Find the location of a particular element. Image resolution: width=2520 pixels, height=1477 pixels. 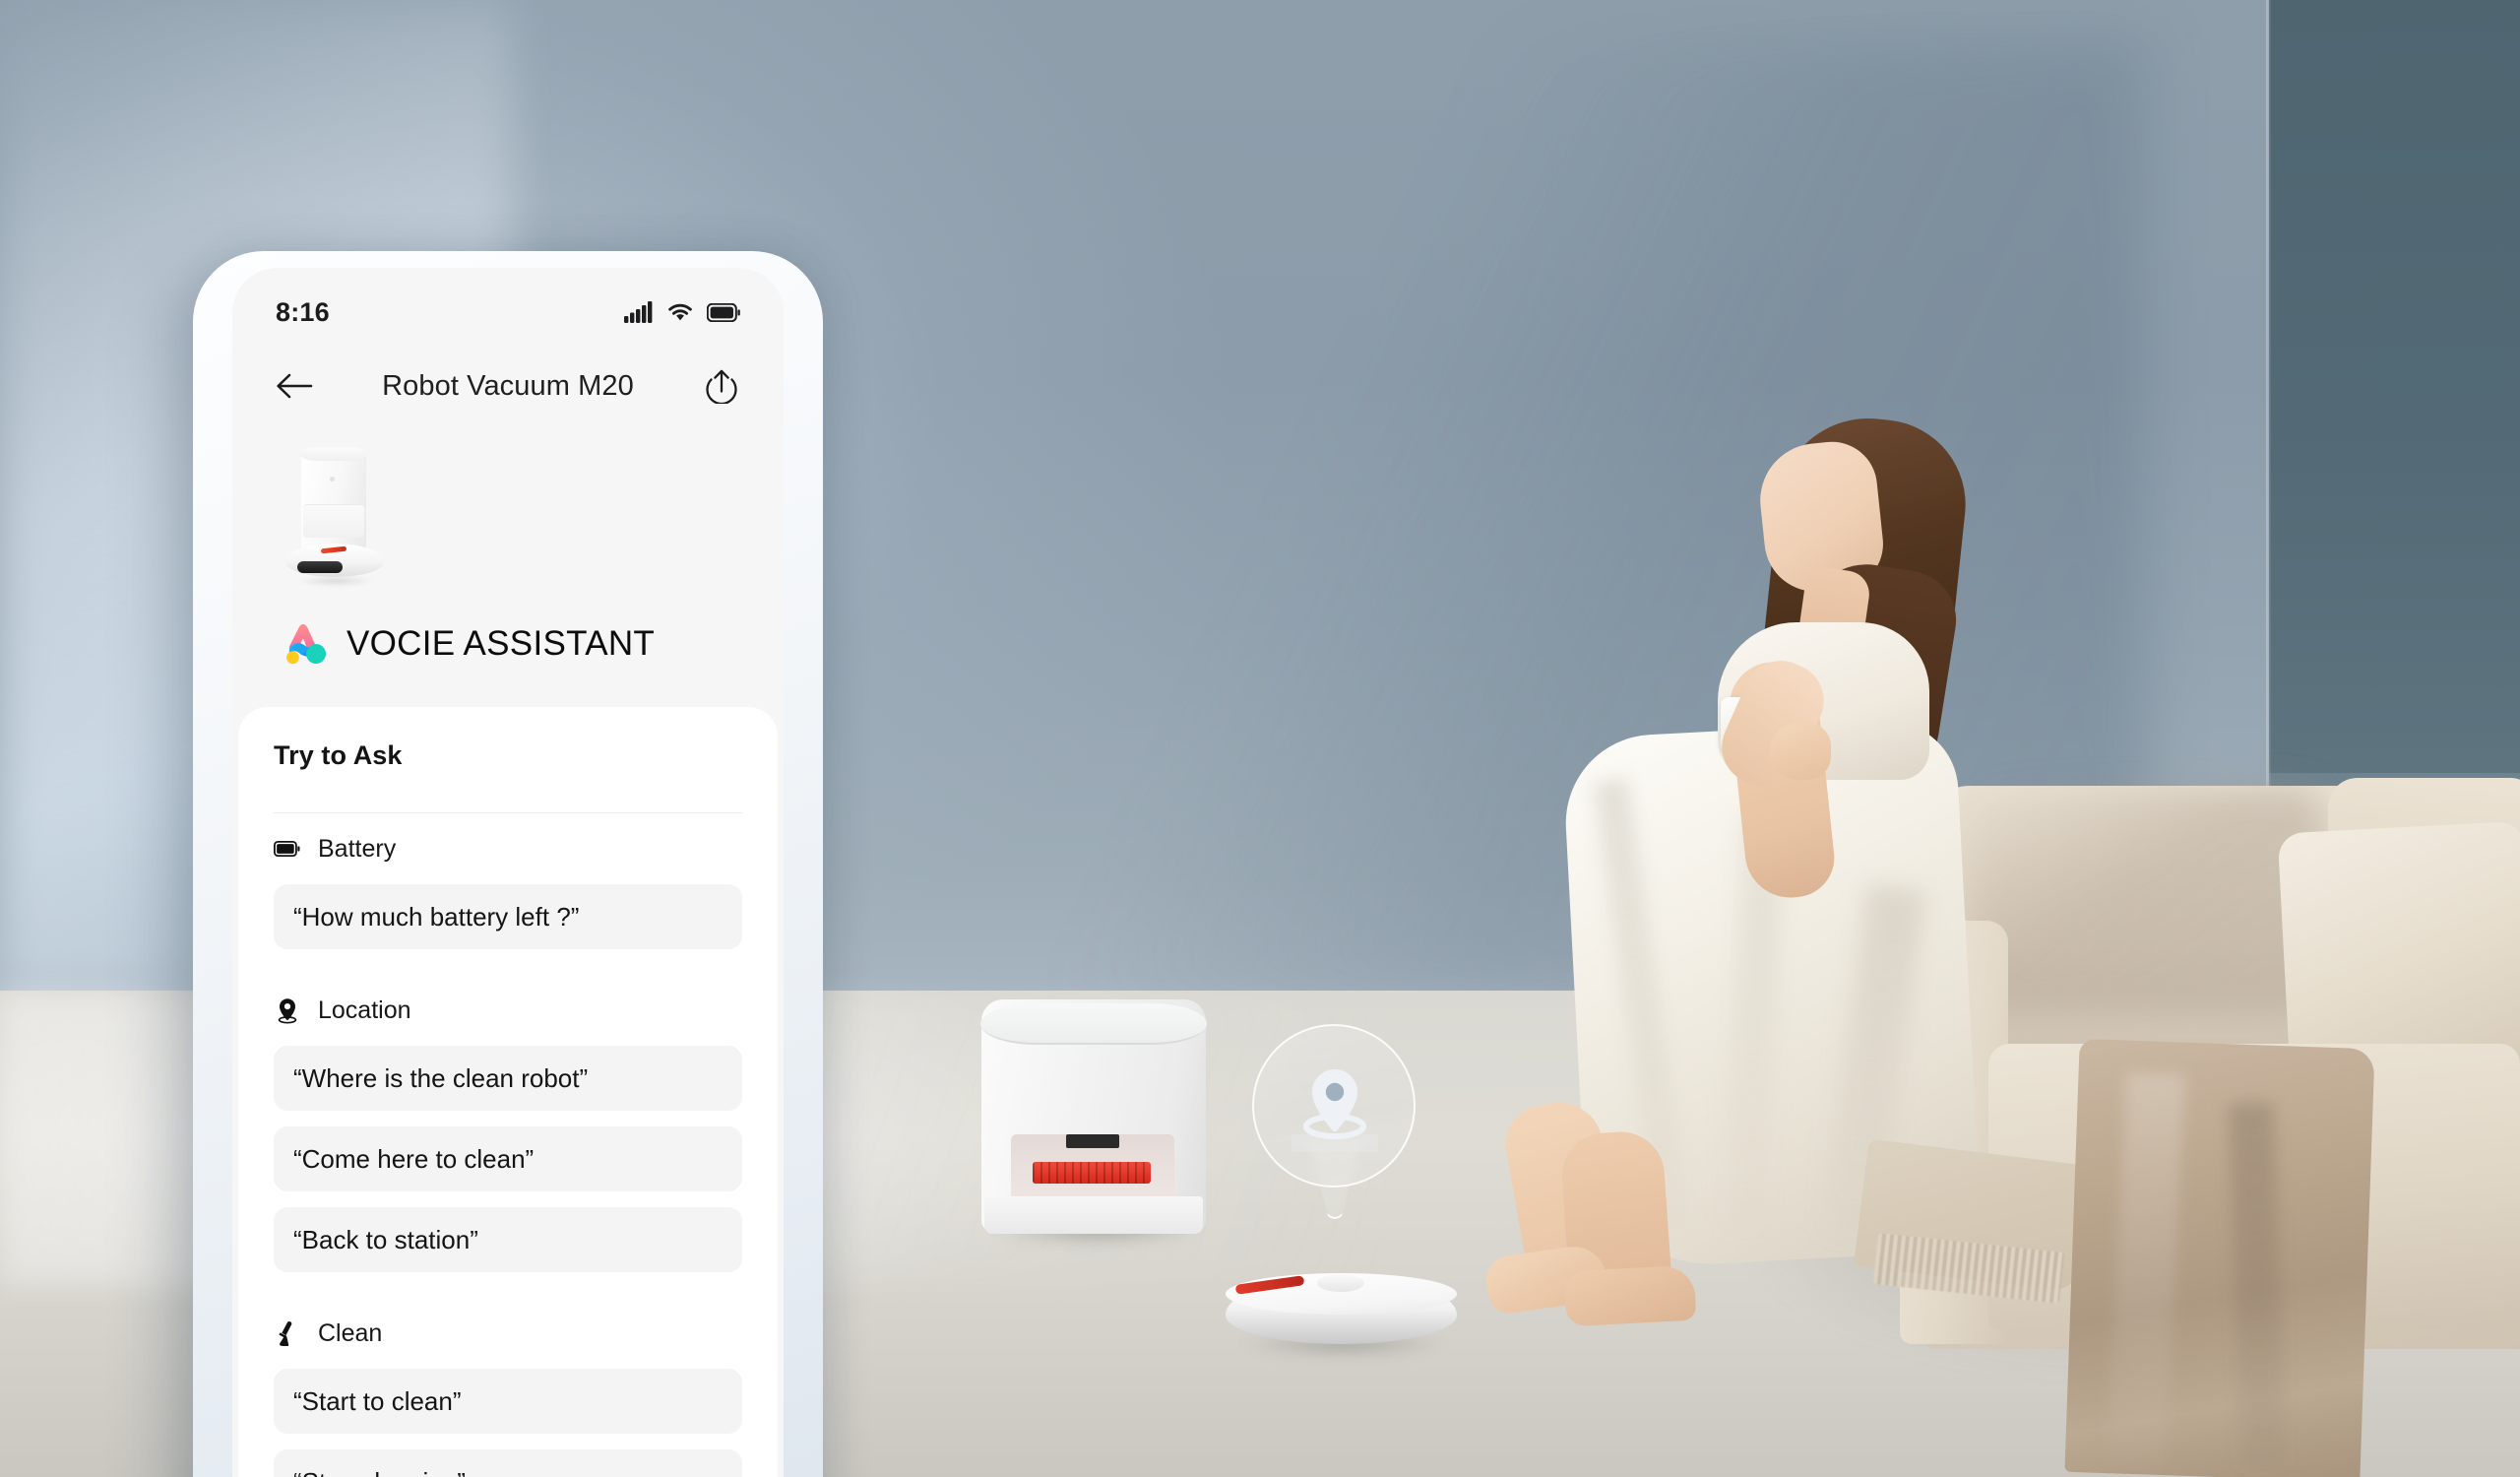

dock-dustbin-slats is located at coordinates (1092, 1173).